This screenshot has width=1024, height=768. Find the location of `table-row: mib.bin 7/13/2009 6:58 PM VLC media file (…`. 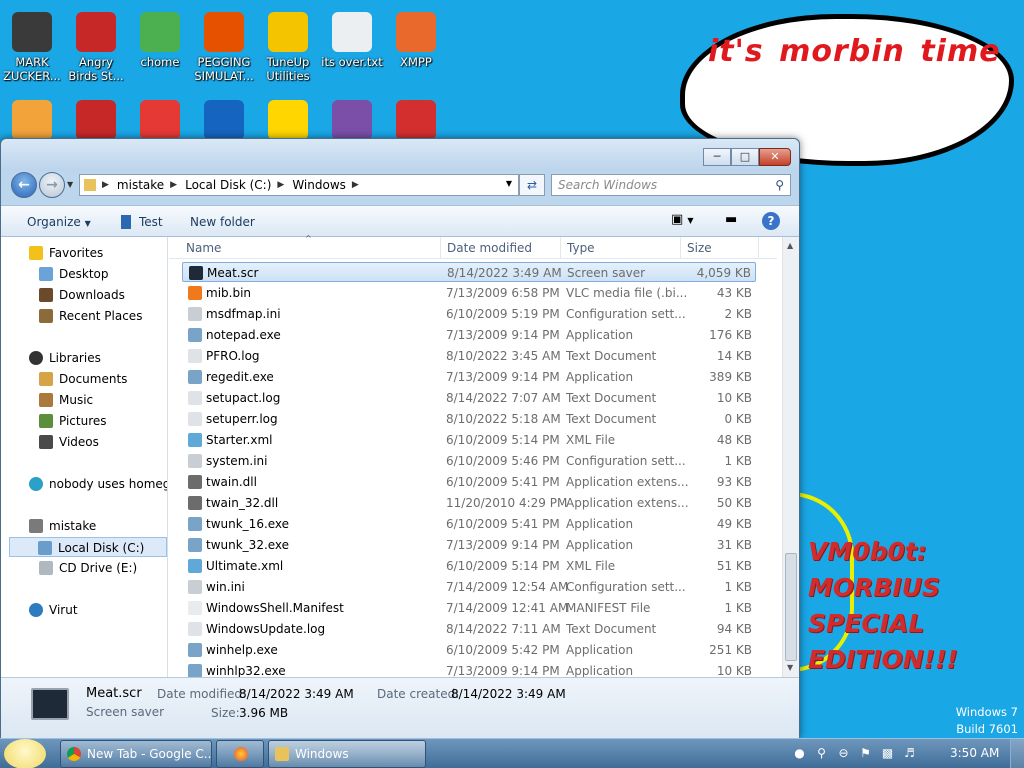

table-row: mib.bin 7/13/2009 6:58 PM VLC media file (… is located at coordinates (469, 293).